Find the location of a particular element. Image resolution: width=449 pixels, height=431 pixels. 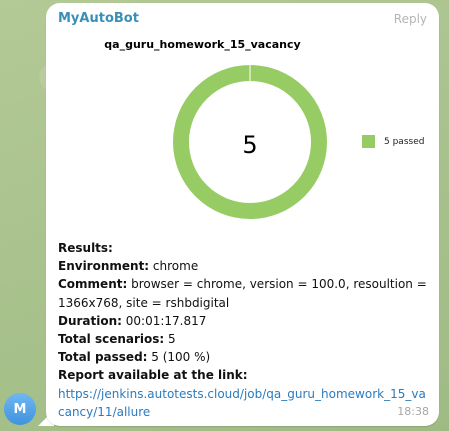

chart-title: qa_guru_homework_15_vacancy is located at coordinates (202, 44).